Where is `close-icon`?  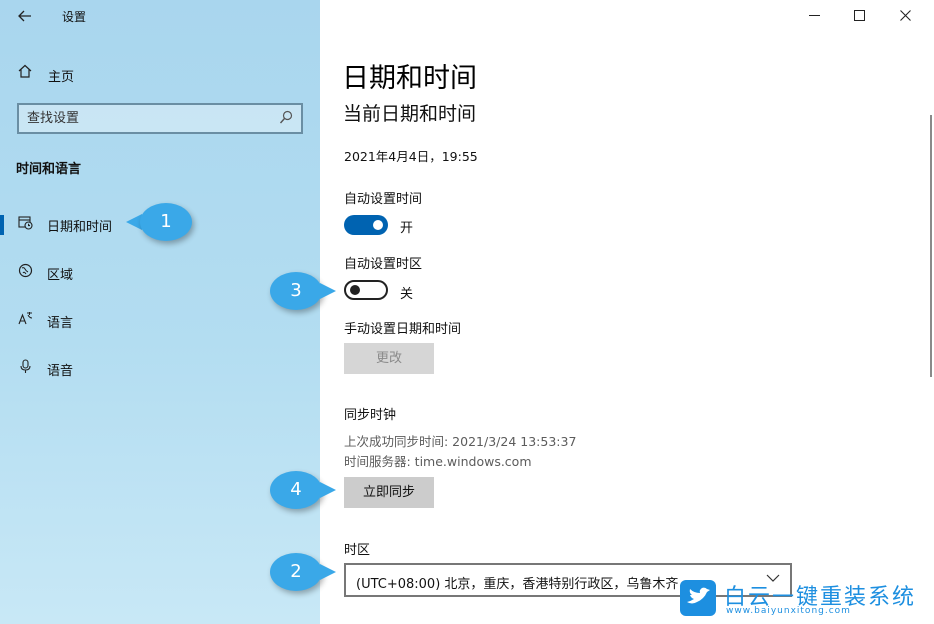
close-icon is located at coordinates (905, 15).